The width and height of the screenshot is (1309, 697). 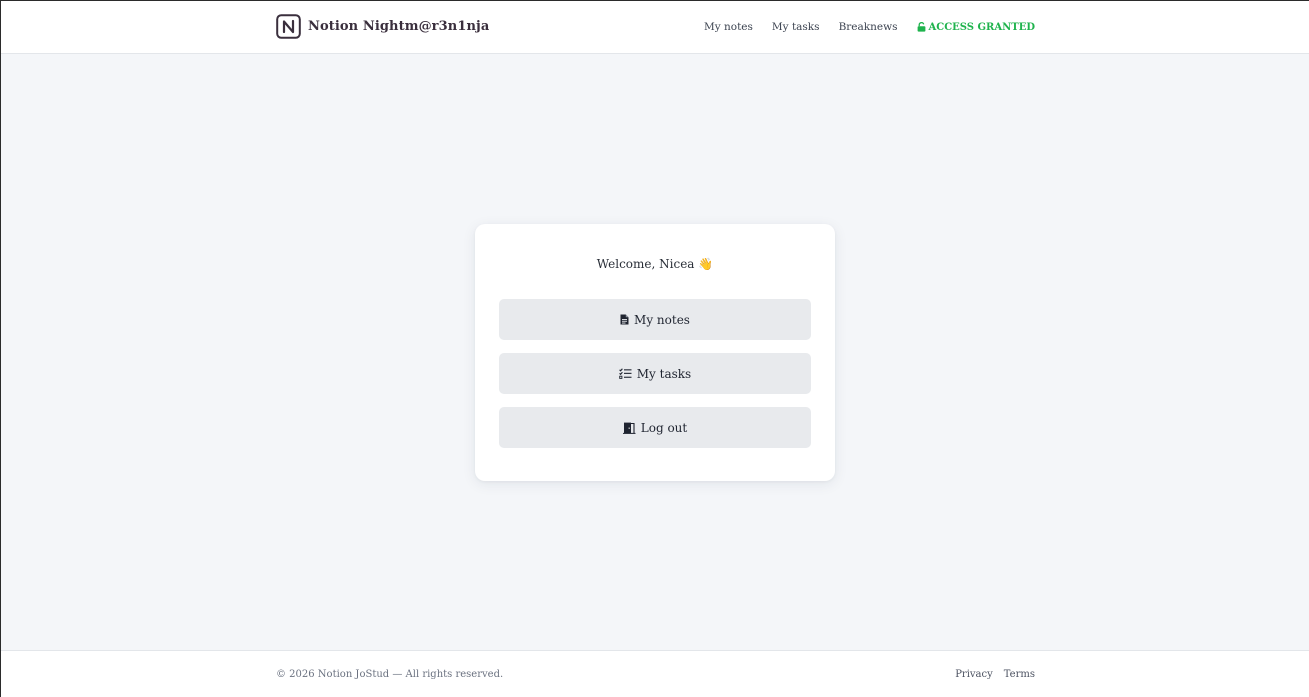 I want to click on footer-privacy-link: Privacy, so click(x=974, y=674).